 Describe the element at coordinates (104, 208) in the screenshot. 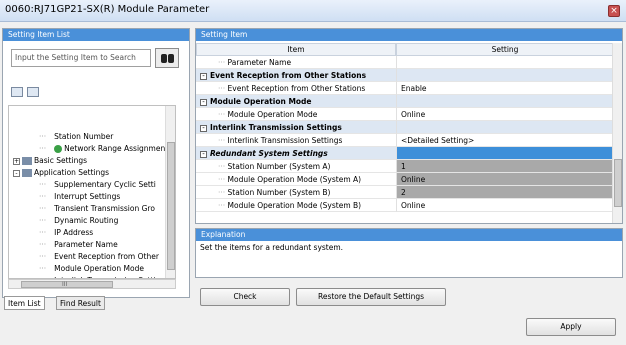

I see `tree-item-label: Transient Transmission Gro` at that location.